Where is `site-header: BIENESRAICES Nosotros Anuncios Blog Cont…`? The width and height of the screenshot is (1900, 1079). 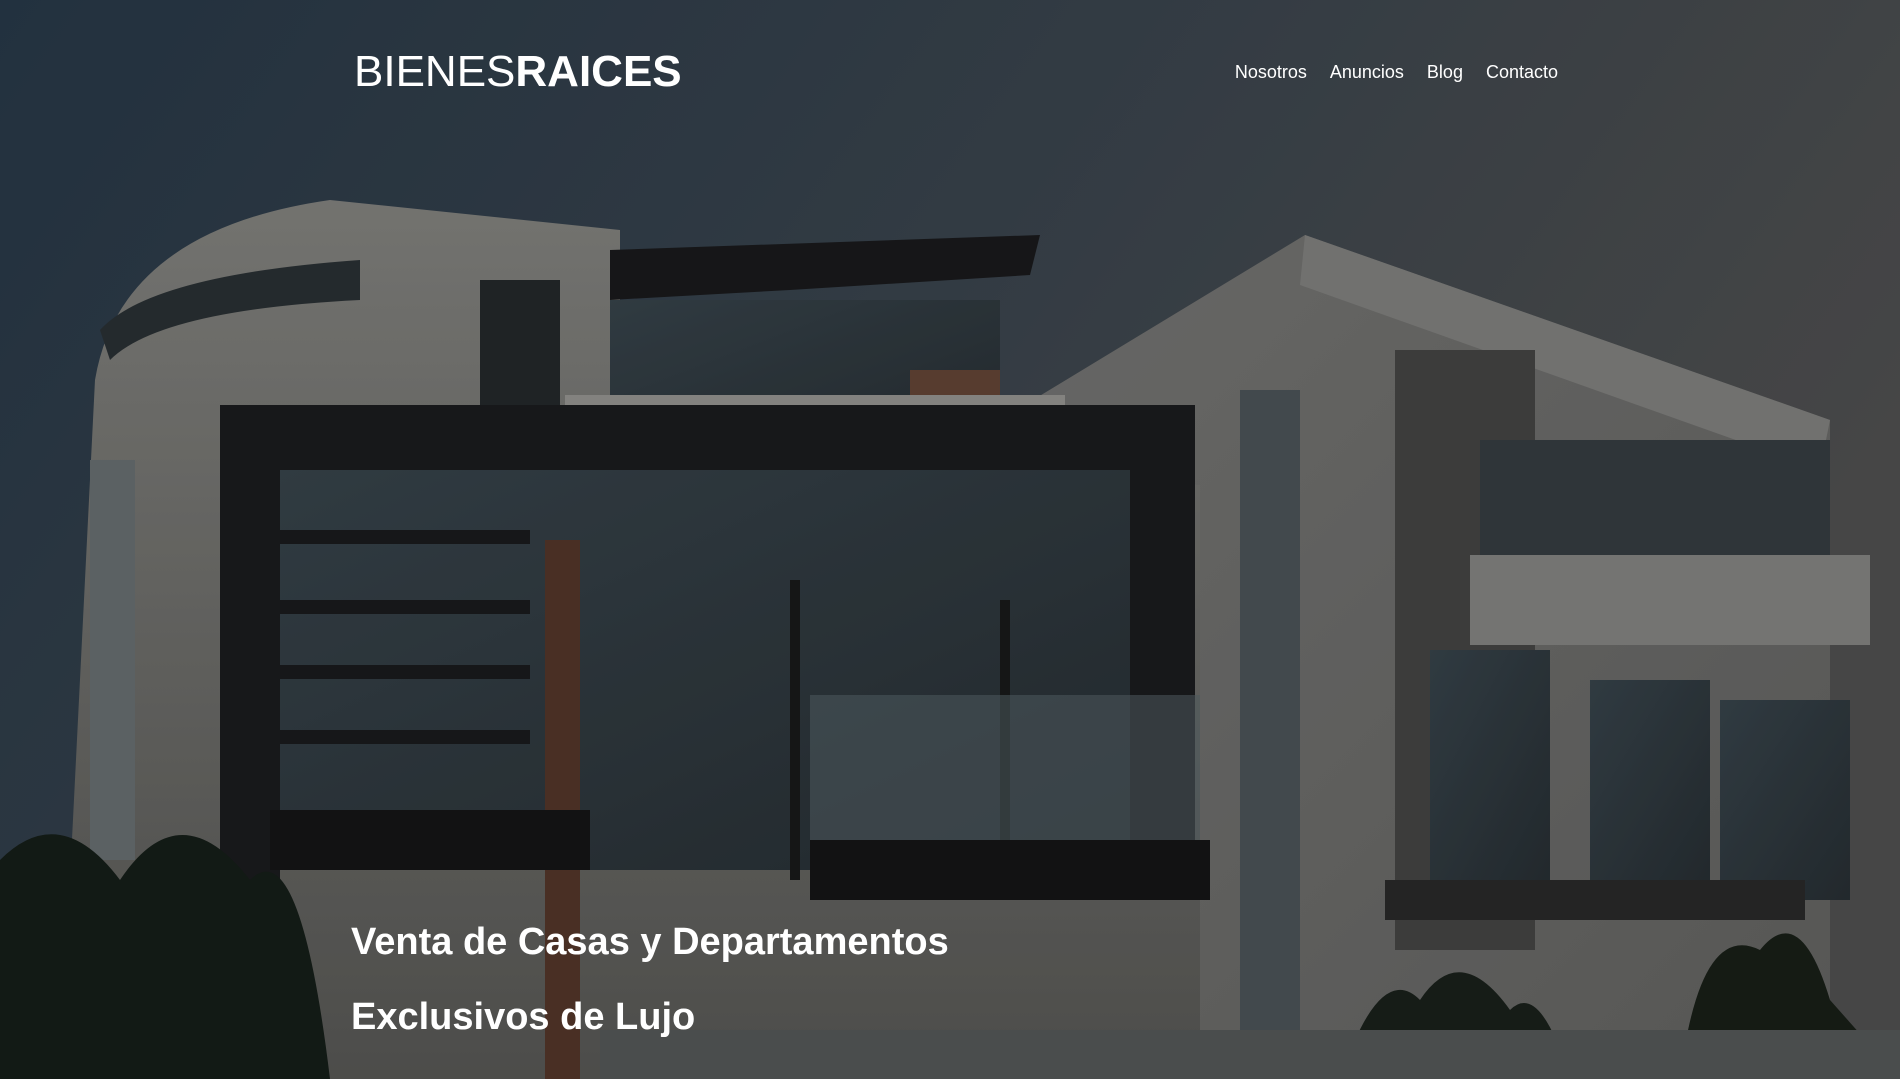
site-header: BIENESRAICES Nosotros Anuncios Blog Cont… is located at coordinates (956, 72).